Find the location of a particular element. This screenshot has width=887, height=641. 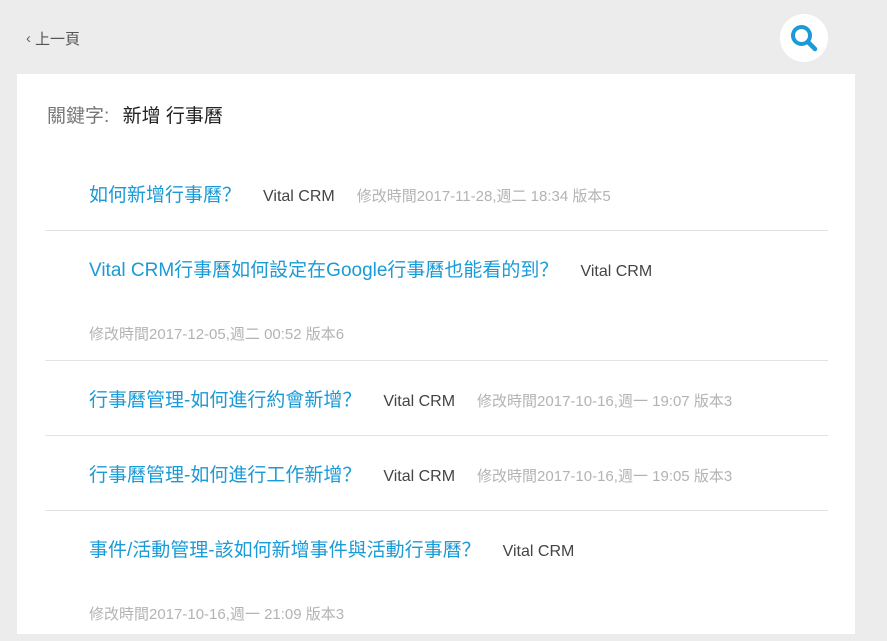

result-meta: 修改時間2017-12-05,週二 00:52 版本6 is located at coordinates (217, 334).